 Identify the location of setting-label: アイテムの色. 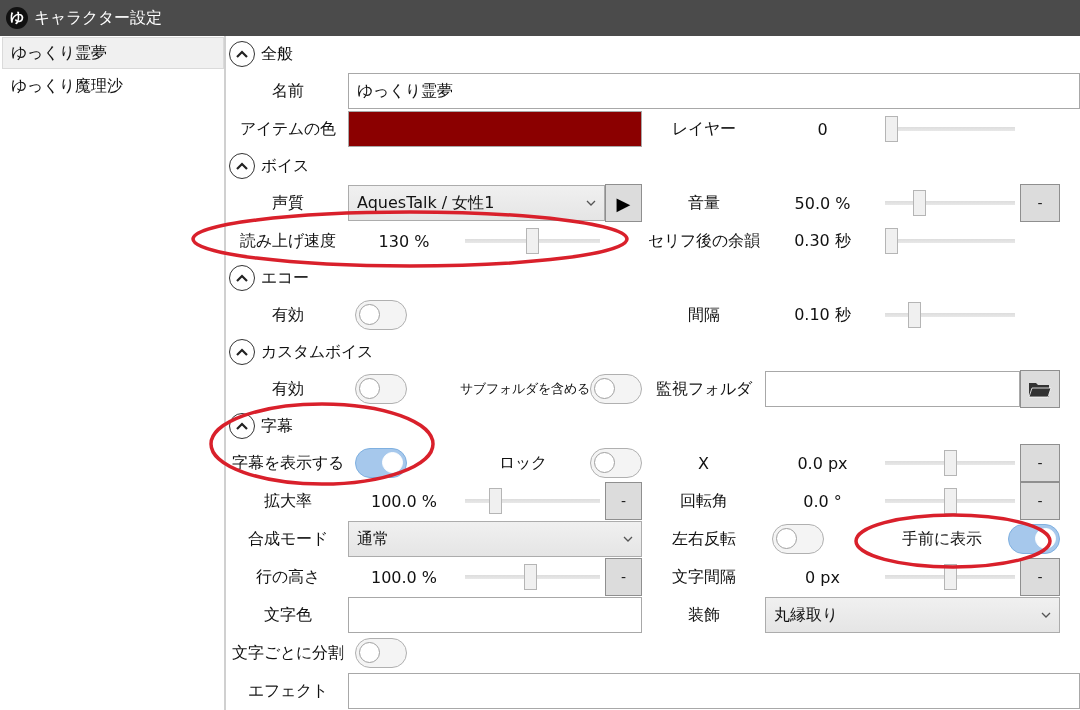
(288, 129).